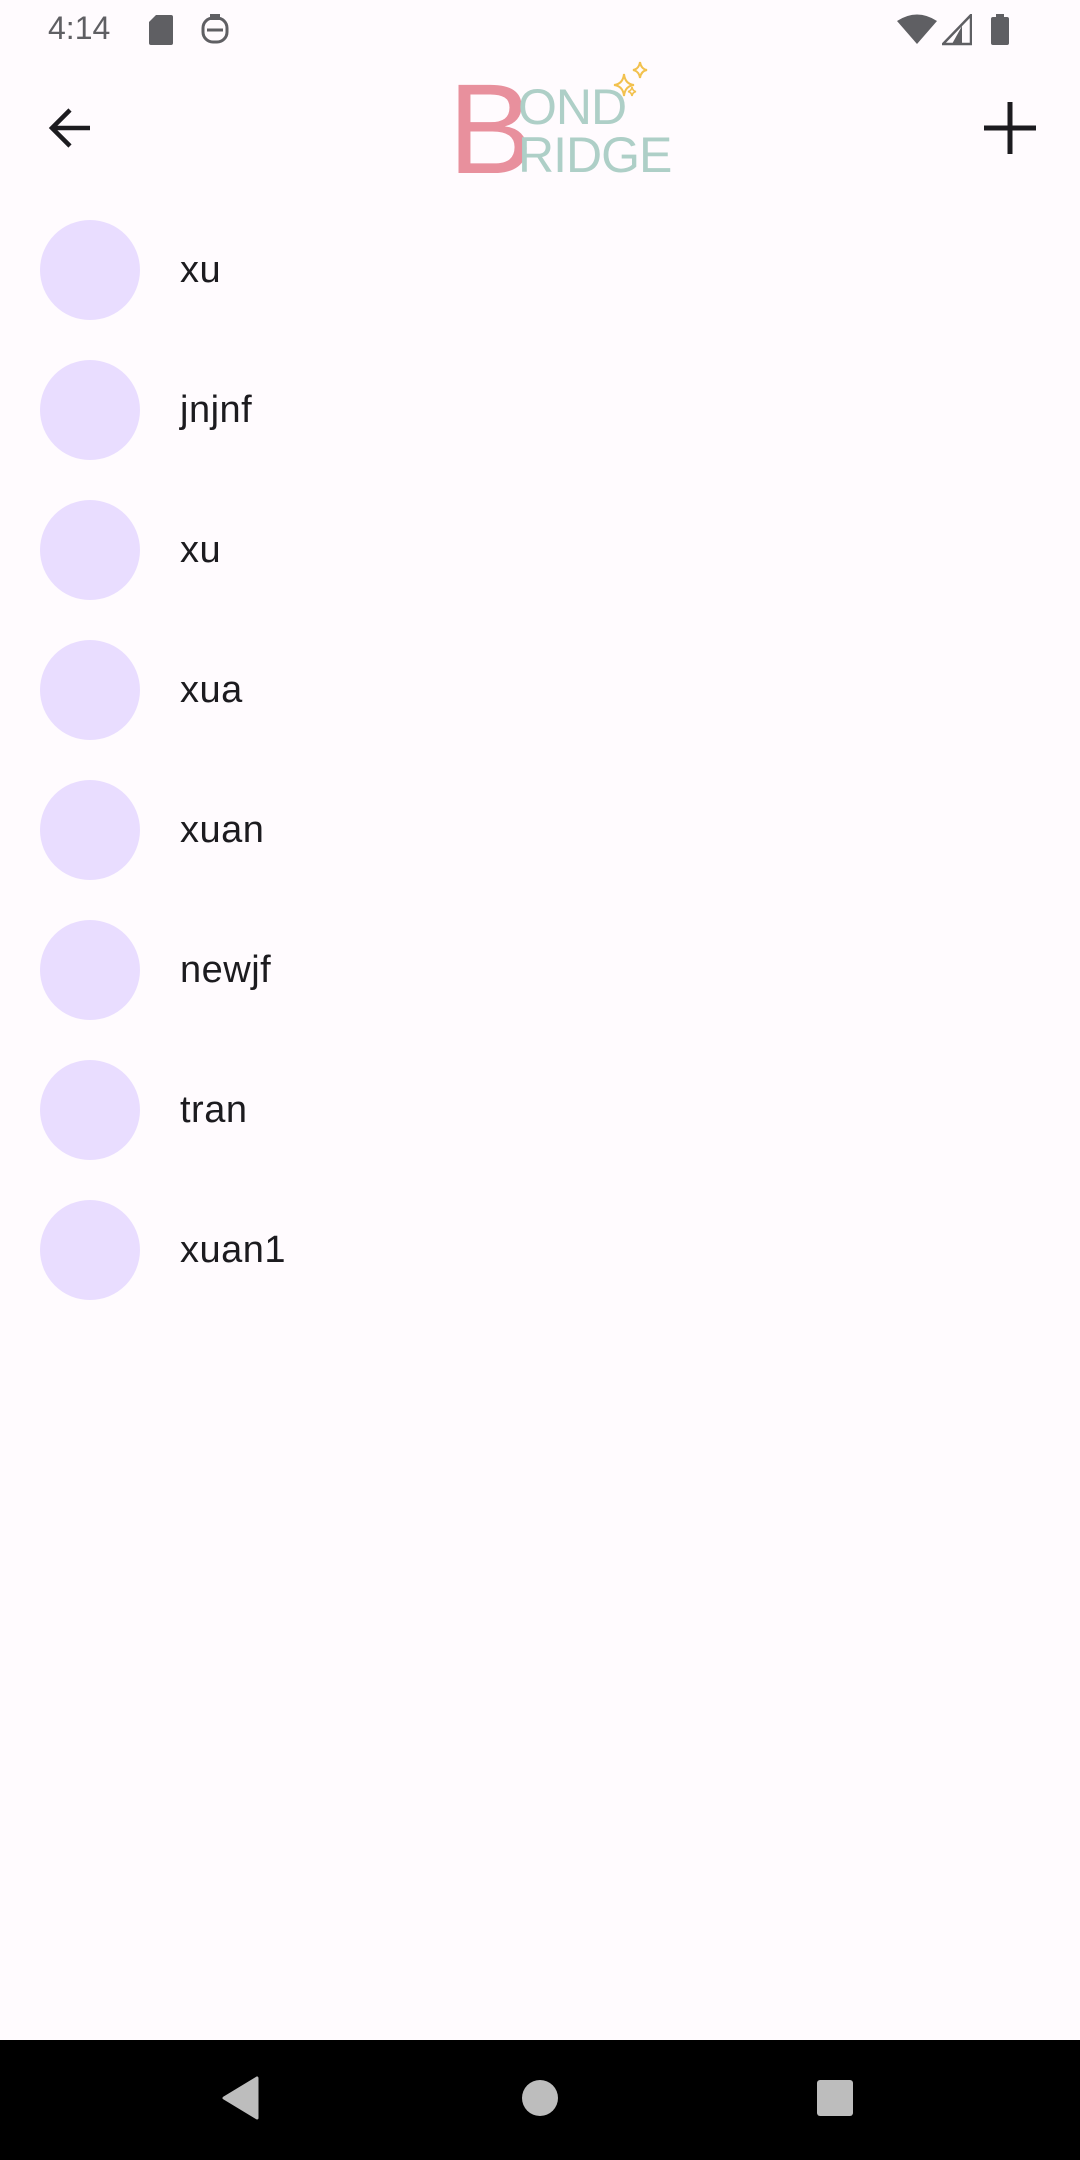  I want to click on plus-icon, so click(1010, 130).